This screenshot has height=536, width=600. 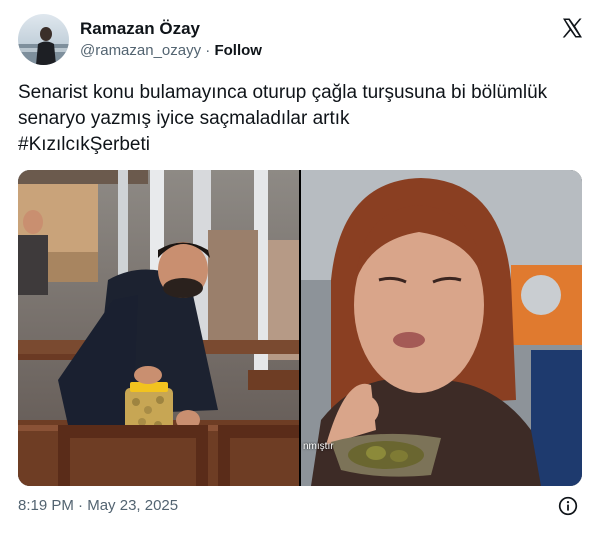 What do you see at coordinates (238, 50) in the screenshot?
I see `follow-button: Follow` at bounding box center [238, 50].